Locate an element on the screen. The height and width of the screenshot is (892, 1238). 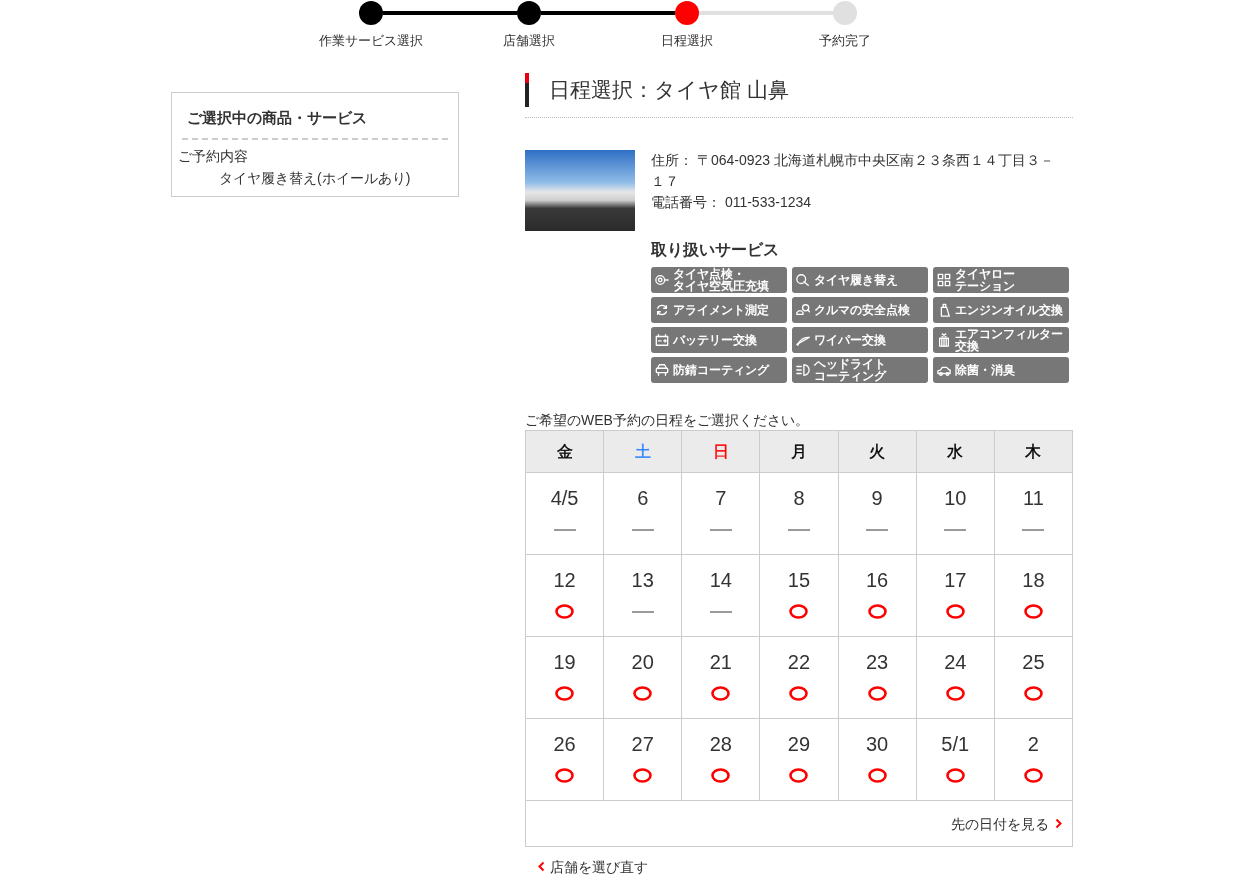
calendar-date: 28 is located at coordinates (720, 744).